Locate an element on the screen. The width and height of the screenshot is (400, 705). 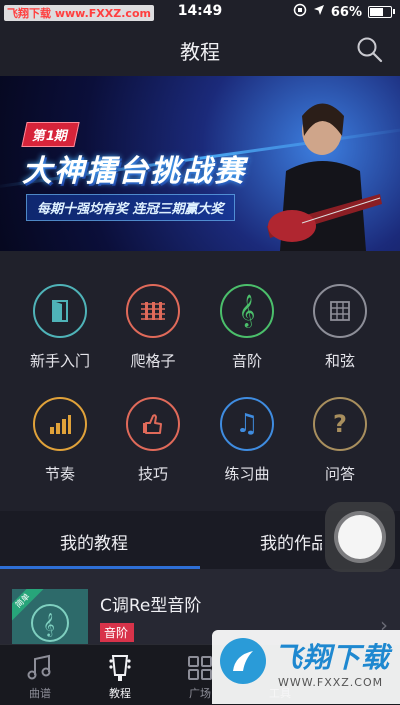
lock-rotation-icon is located at coordinates (300, 12).